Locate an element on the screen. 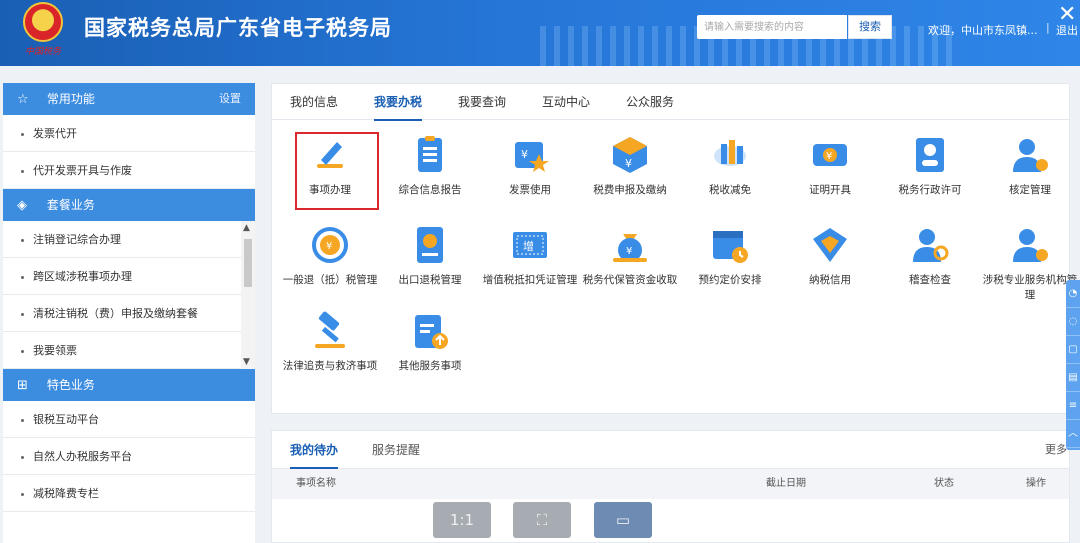 The image size is (1080, 543). search-input is located at coordinates (772, 27).